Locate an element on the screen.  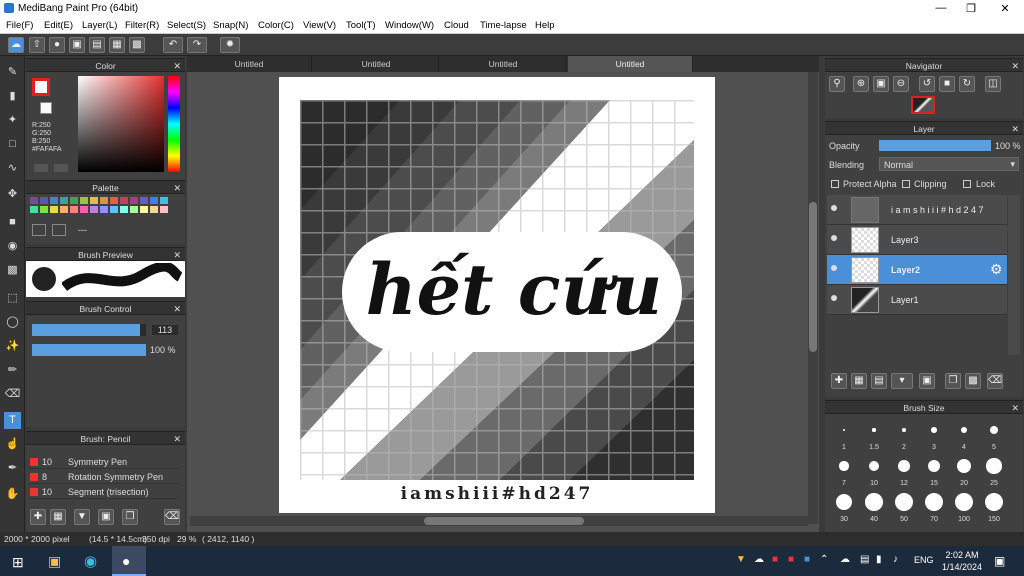
brush-size-option: 25 is located at coordinates (994, 470).